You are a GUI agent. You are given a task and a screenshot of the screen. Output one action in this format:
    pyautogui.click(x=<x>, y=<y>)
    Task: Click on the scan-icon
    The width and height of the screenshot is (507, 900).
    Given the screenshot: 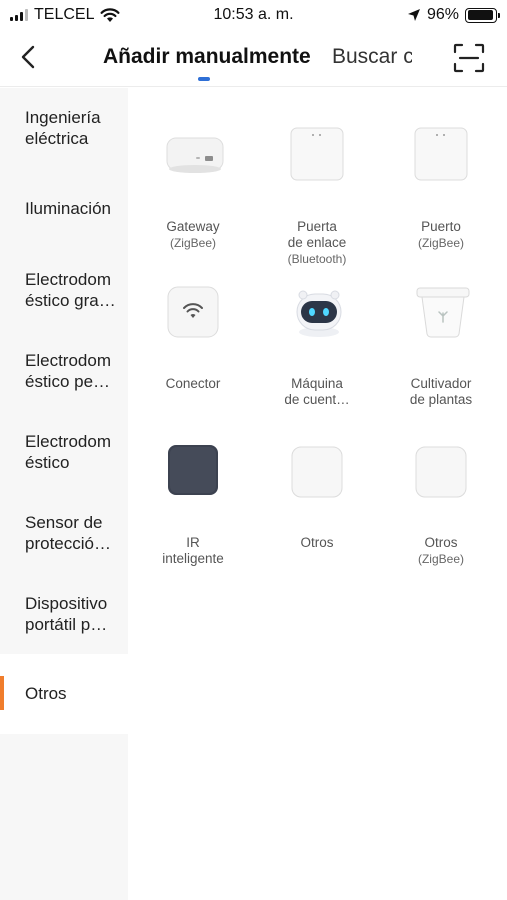 What is the action you would take?
    pyautogui.click(x=469, y=58)
    